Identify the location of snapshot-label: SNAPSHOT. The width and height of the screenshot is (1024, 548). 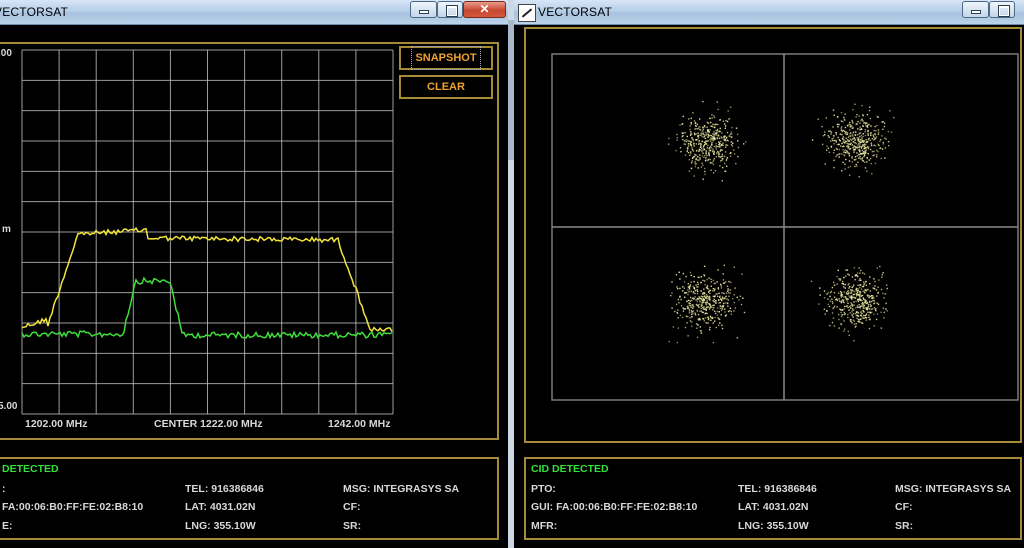
(446, 58).